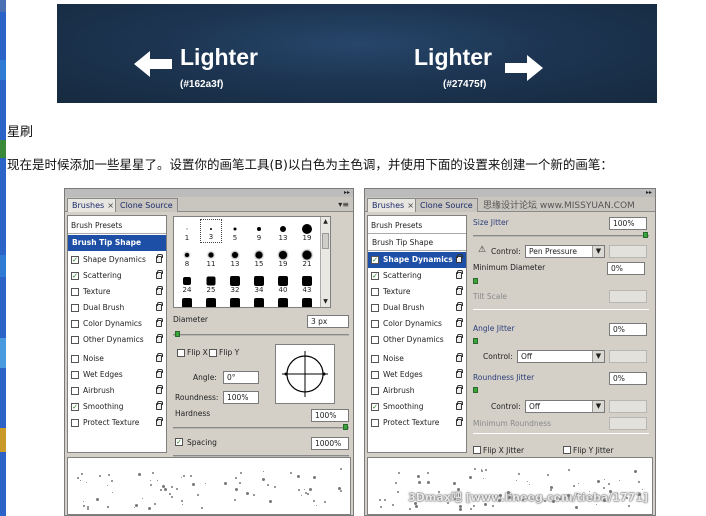 This screenshot has width=706, height=516. What do you see at coordinates (146, 205) in the screenshot?
I see `tab-clone-source: Clone Source` at bounding box center [146, 205].